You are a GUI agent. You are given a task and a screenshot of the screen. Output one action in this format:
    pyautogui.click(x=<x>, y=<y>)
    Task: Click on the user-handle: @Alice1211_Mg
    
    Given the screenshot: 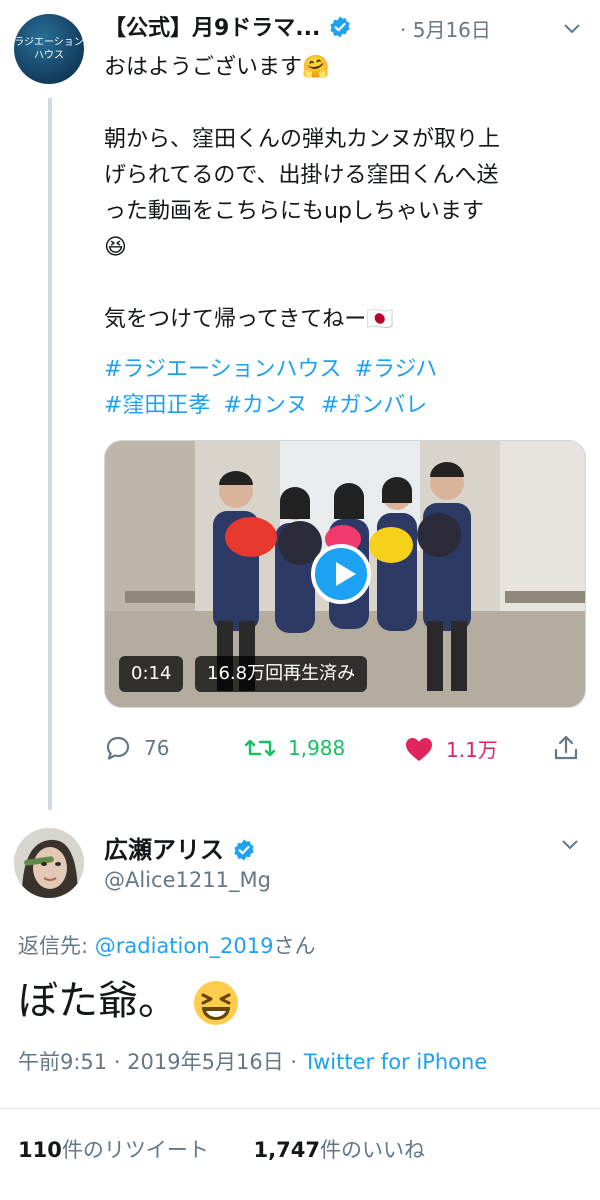 What is the action you would take?
    pyautogui.click(x=187, y=880)
    